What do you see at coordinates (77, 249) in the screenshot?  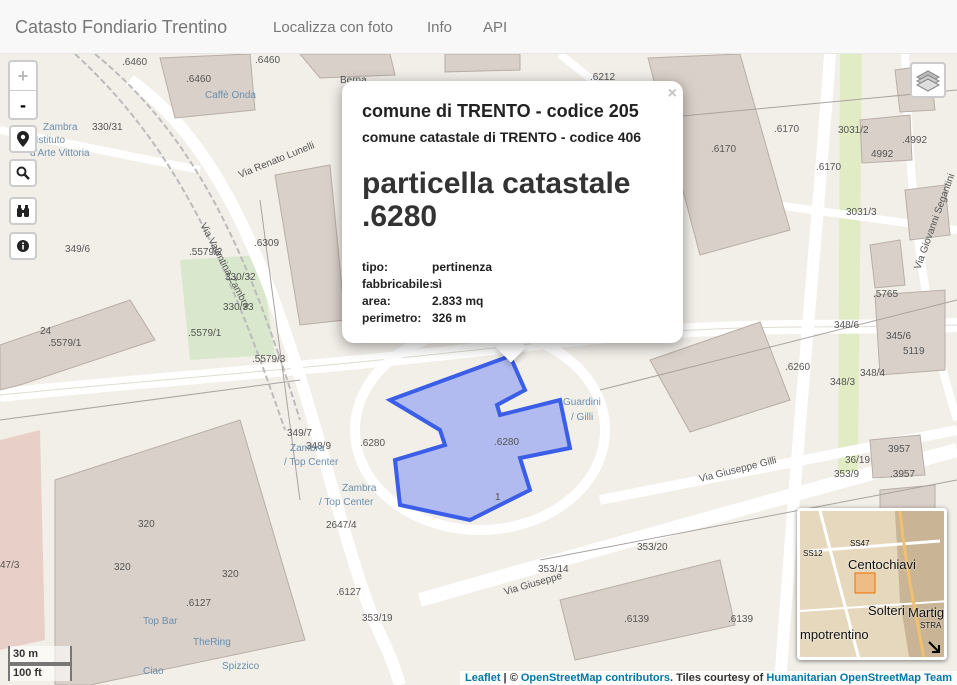 I see `svg-text: 349/6` at bounding box center [77, 249].